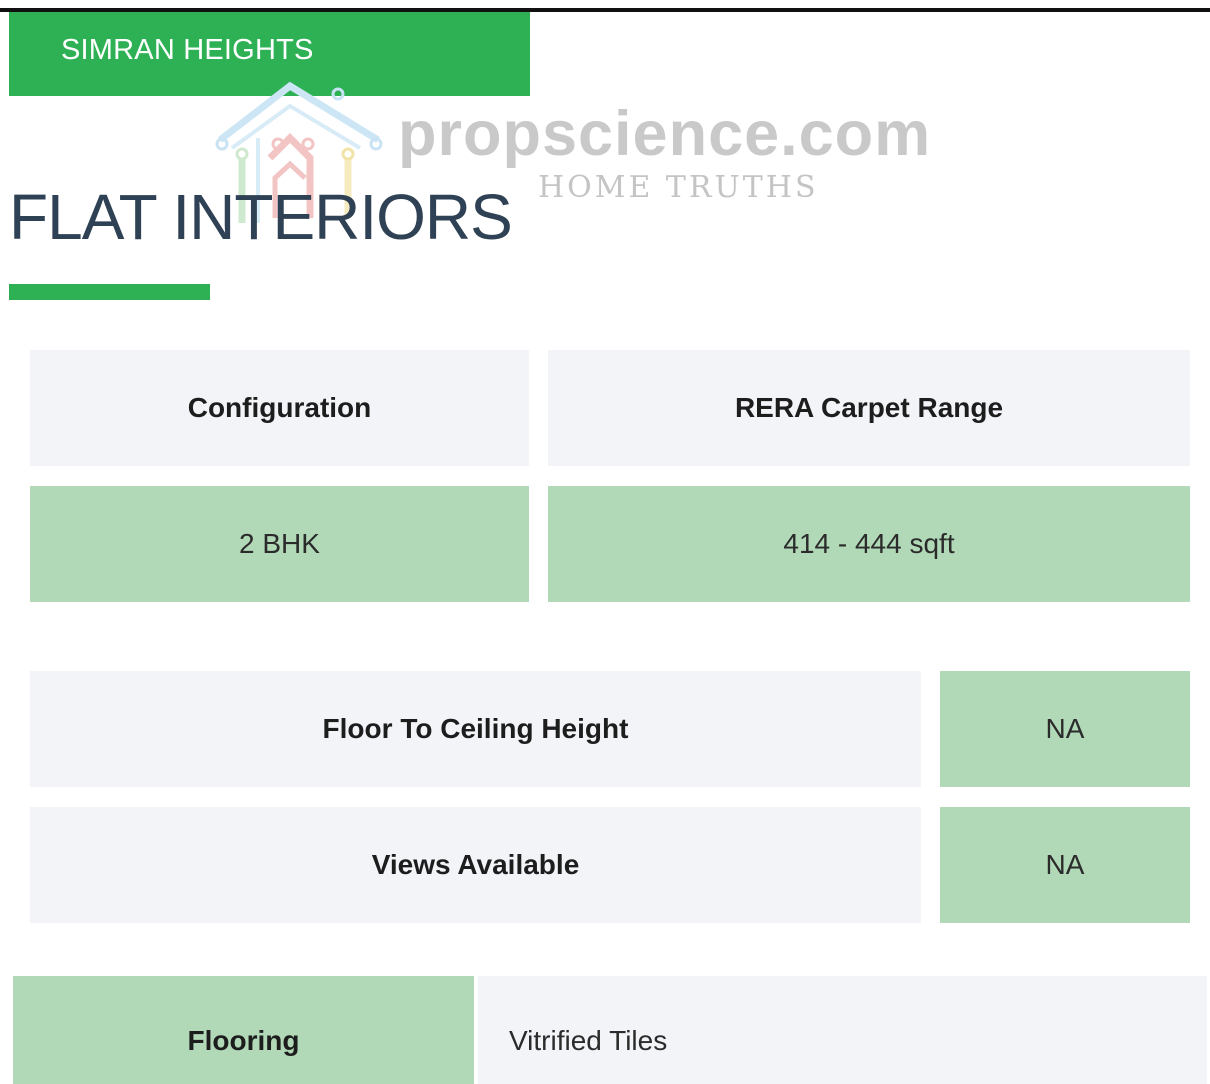  What do you see at coordinates (869, 408) in the screenshot?
I see `rera-carpet-range-header: RERA Carpet Range` at bounding box center [869, 408].